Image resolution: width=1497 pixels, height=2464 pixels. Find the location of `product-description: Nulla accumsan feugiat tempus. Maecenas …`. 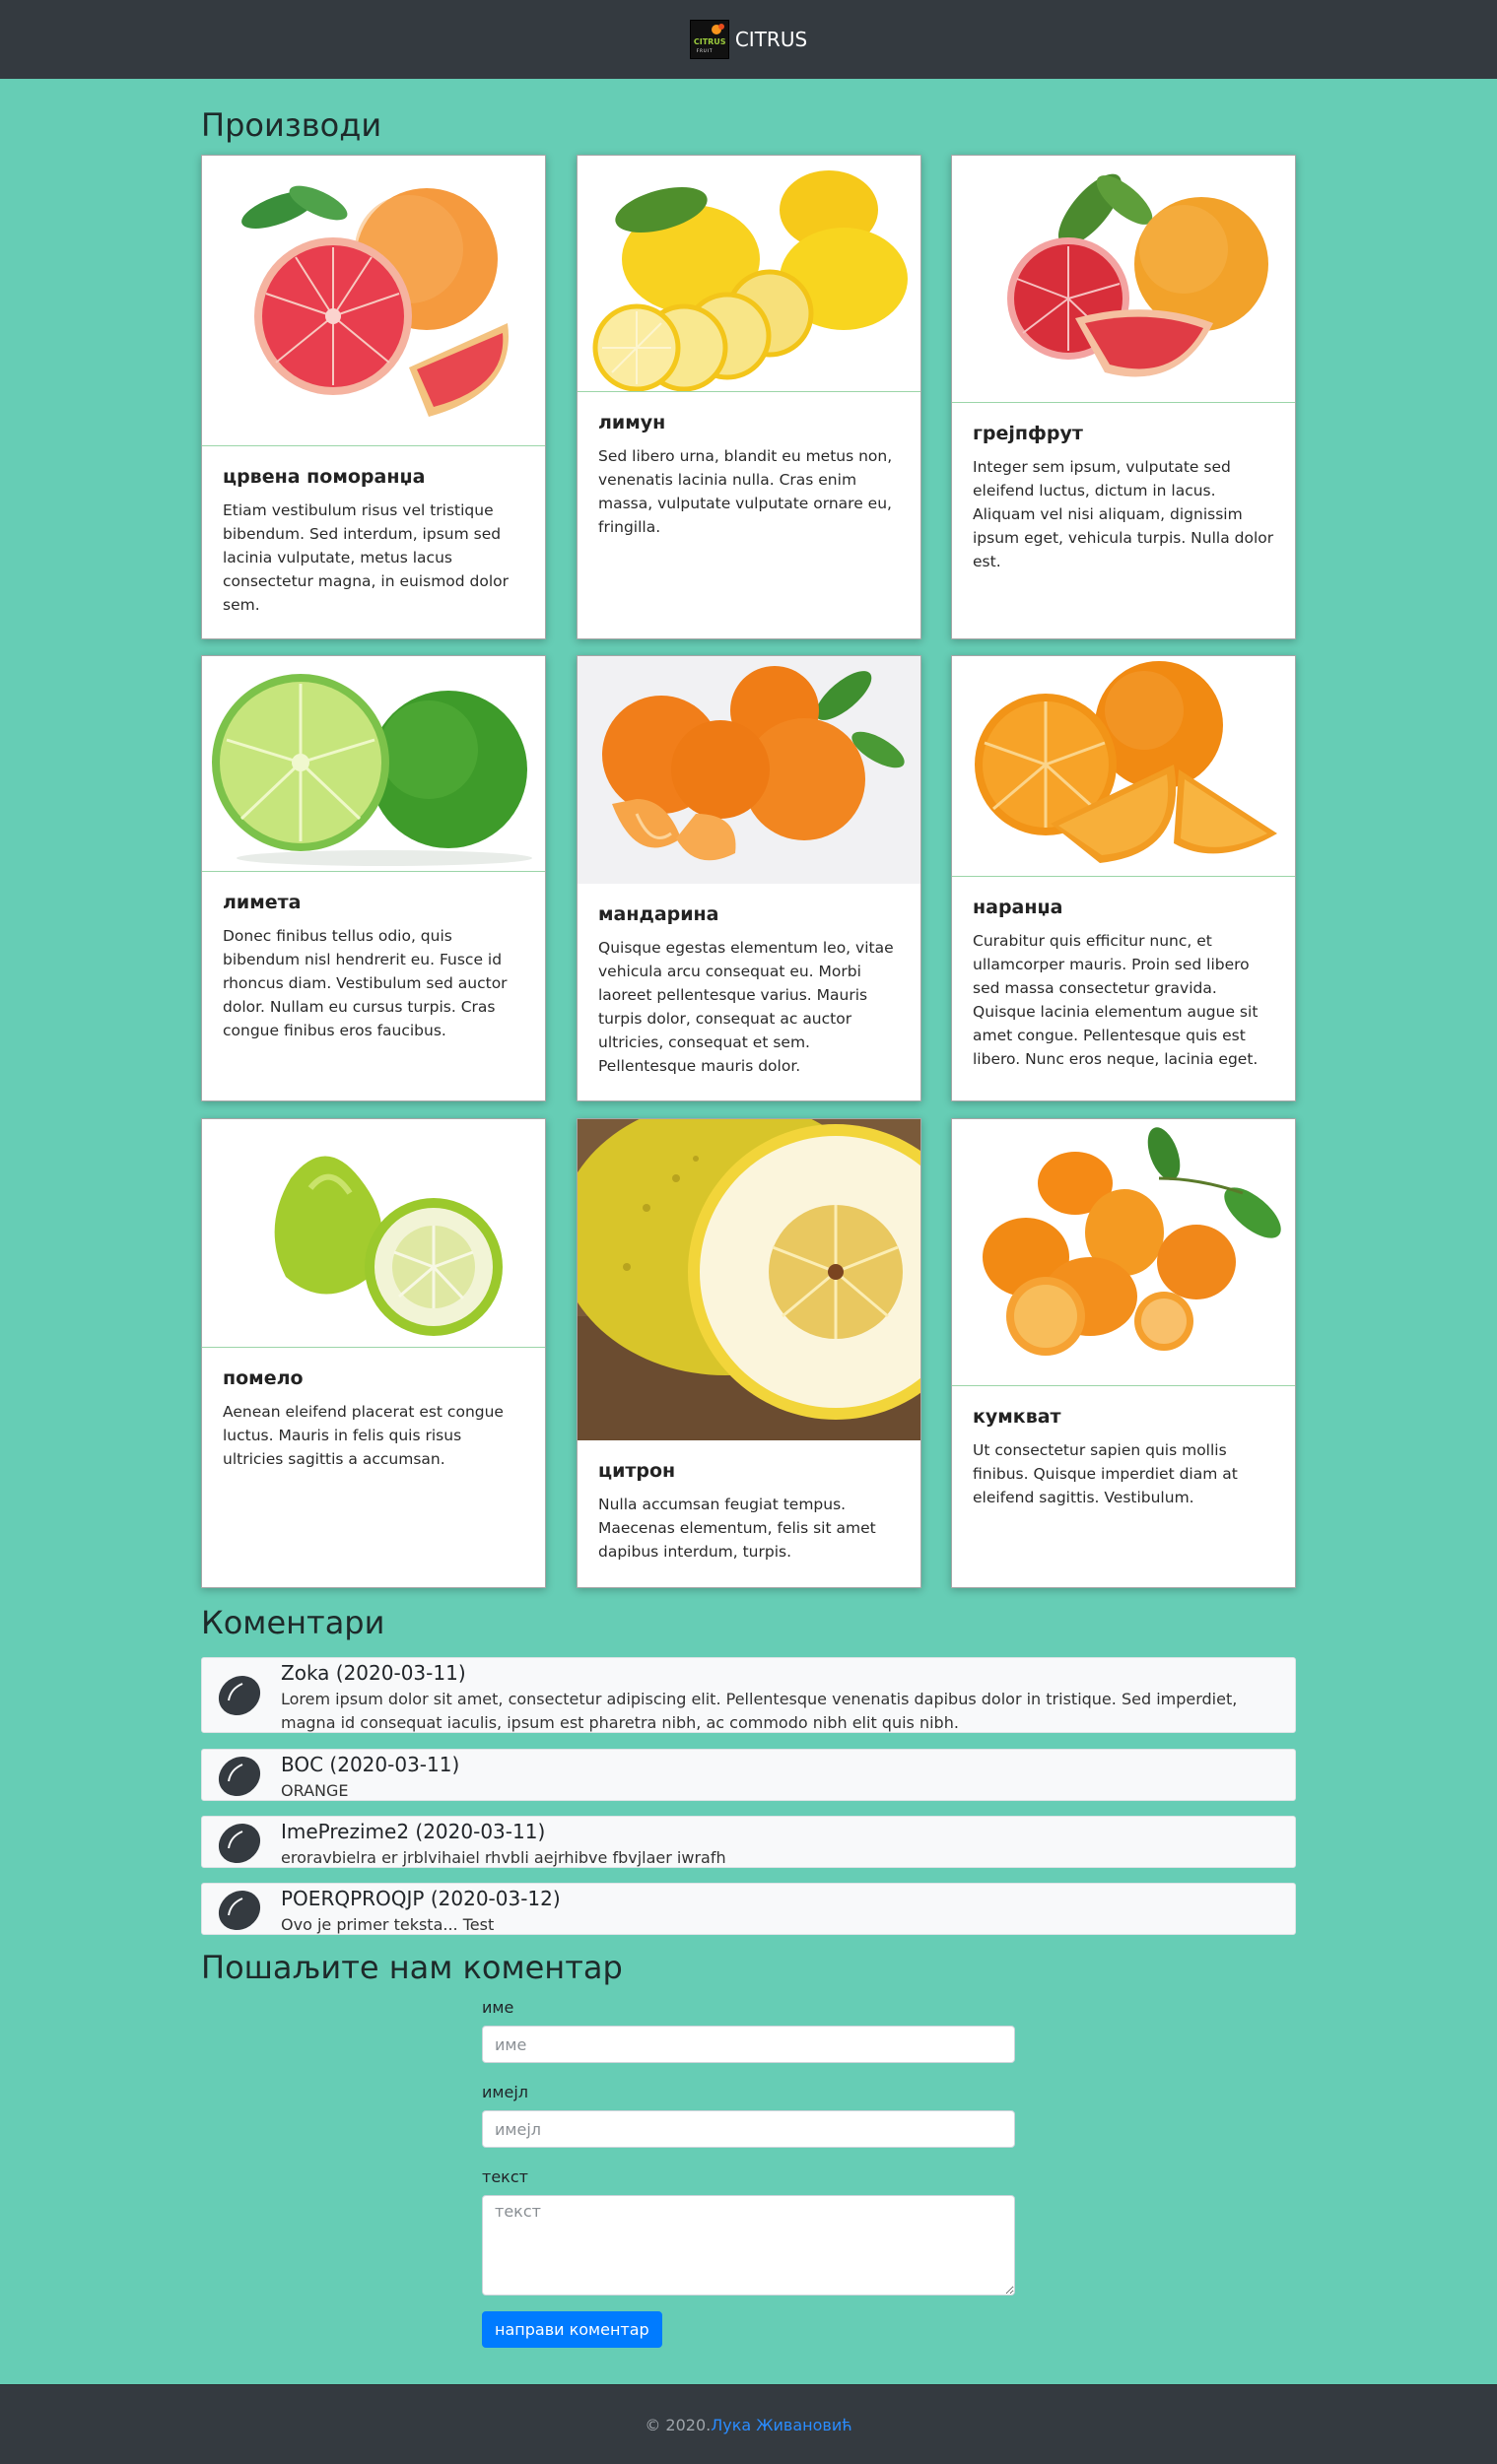

product-description: Nulla accumsan feugiat tempus. Maecenas … is located at coordinates (737, 1529).